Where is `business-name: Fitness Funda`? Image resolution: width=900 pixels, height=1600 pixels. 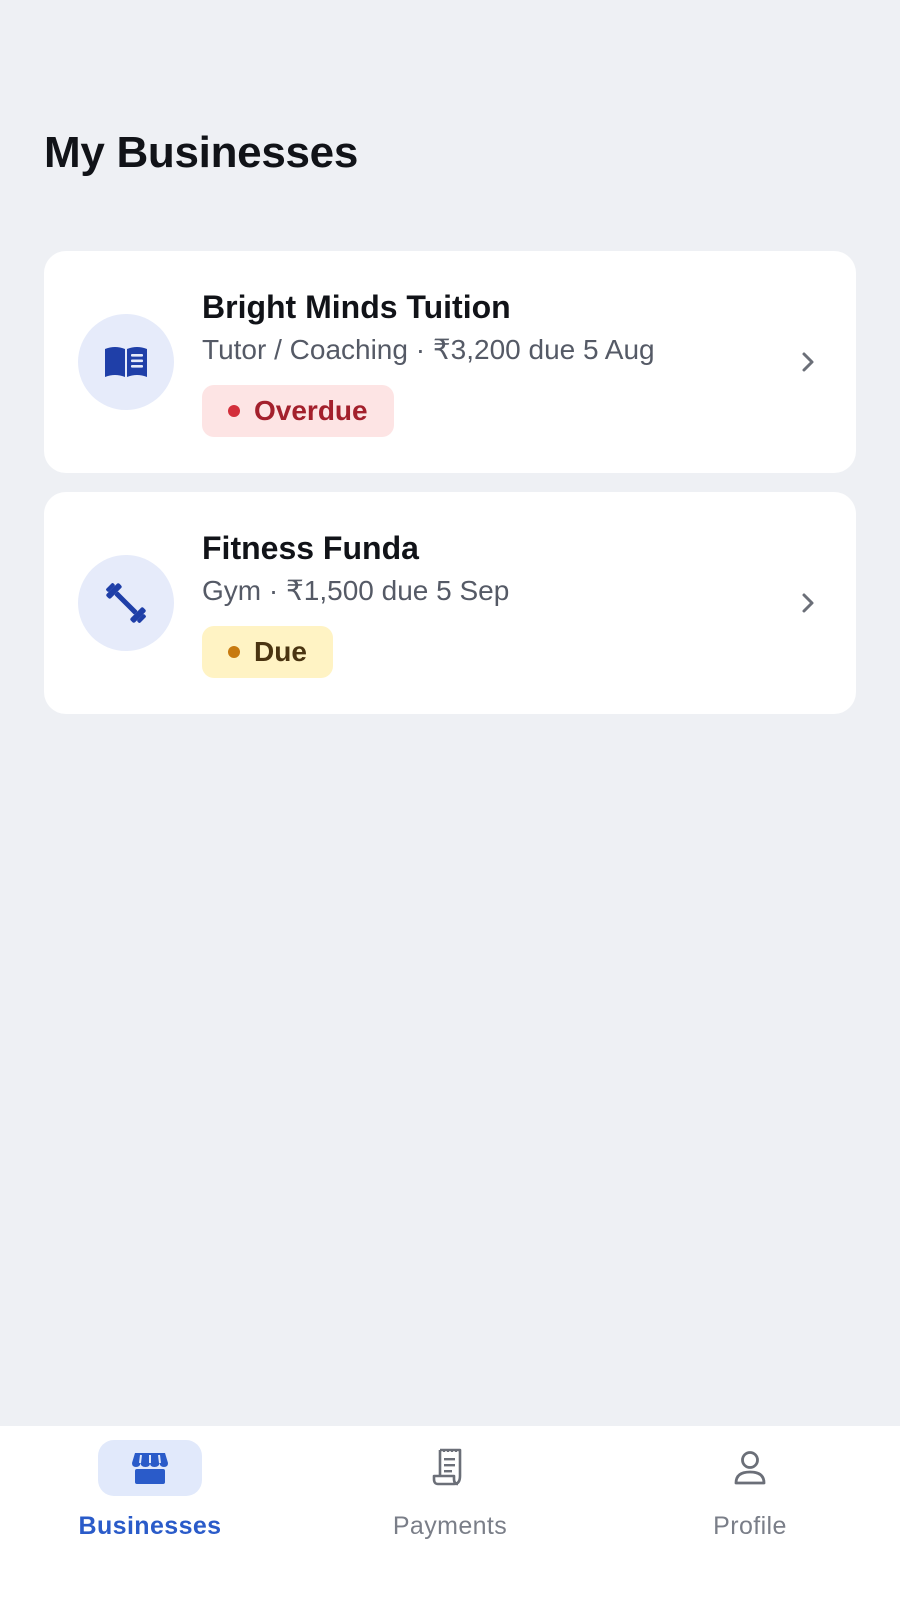
business-name: Fitness Funda is located at coordinates (310, 548).